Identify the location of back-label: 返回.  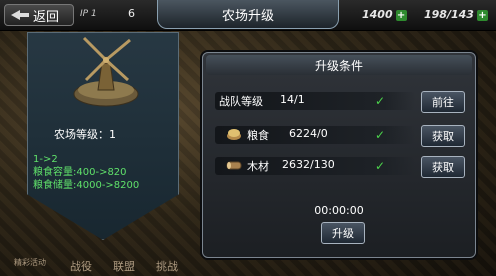
(46, 17).